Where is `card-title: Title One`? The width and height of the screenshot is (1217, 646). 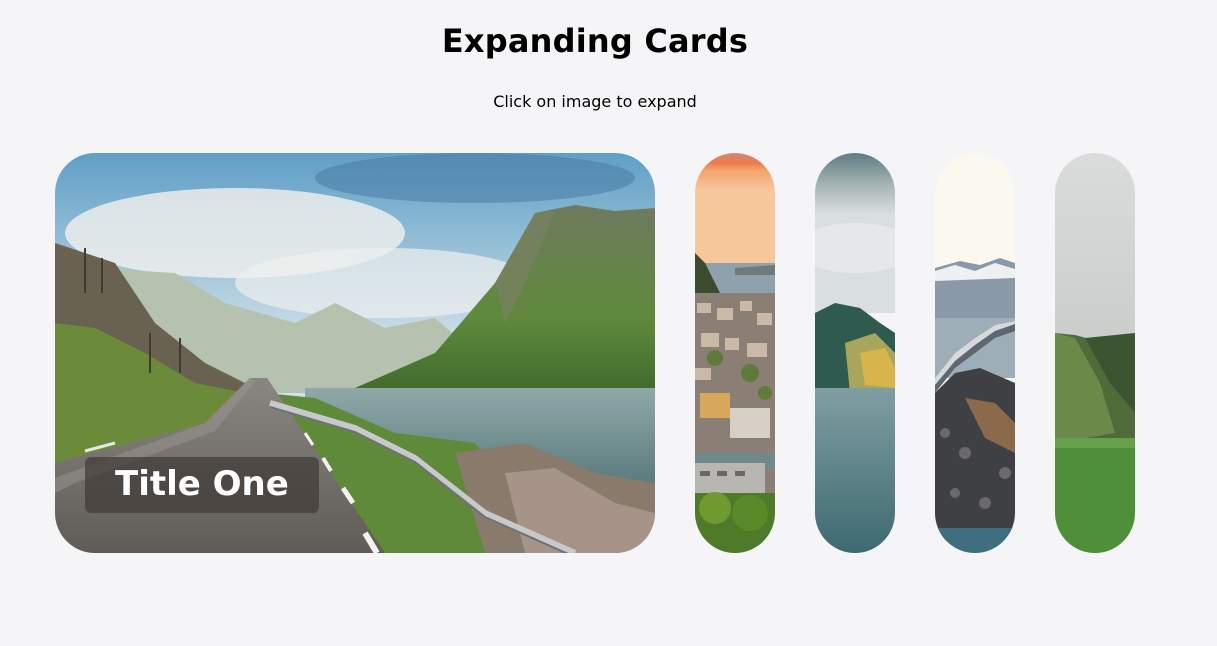 card-title: Title One is located at coordinates (202, 485).